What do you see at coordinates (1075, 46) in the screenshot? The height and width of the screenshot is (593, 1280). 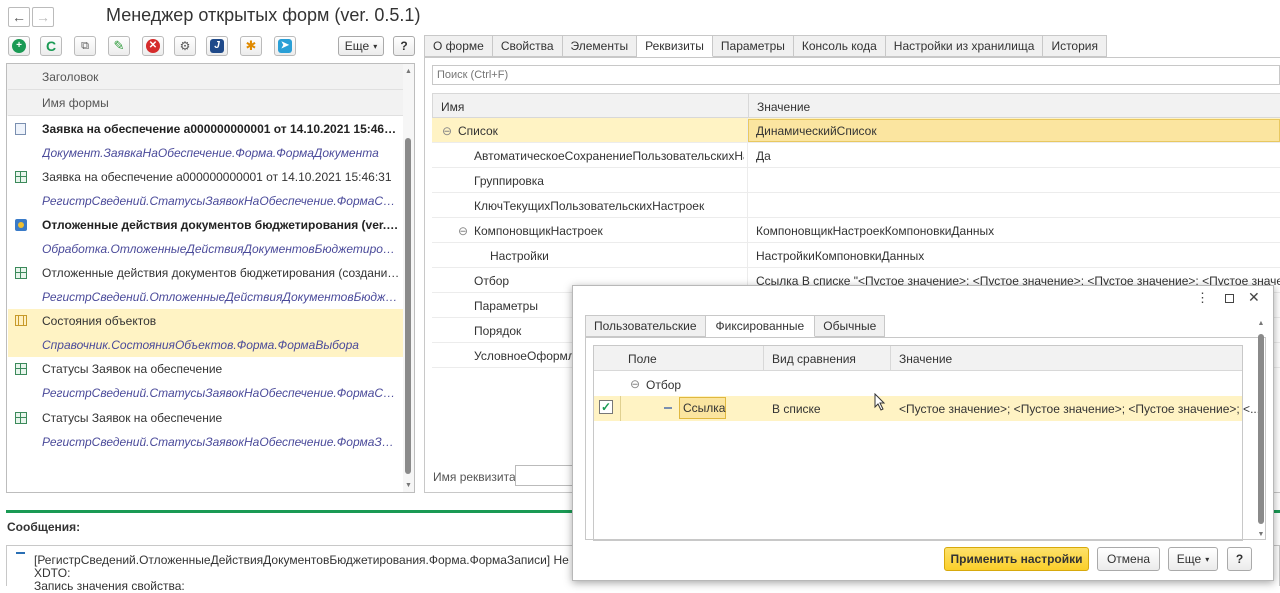 I see `tab-history: История` at bounding box center [1075, 46].